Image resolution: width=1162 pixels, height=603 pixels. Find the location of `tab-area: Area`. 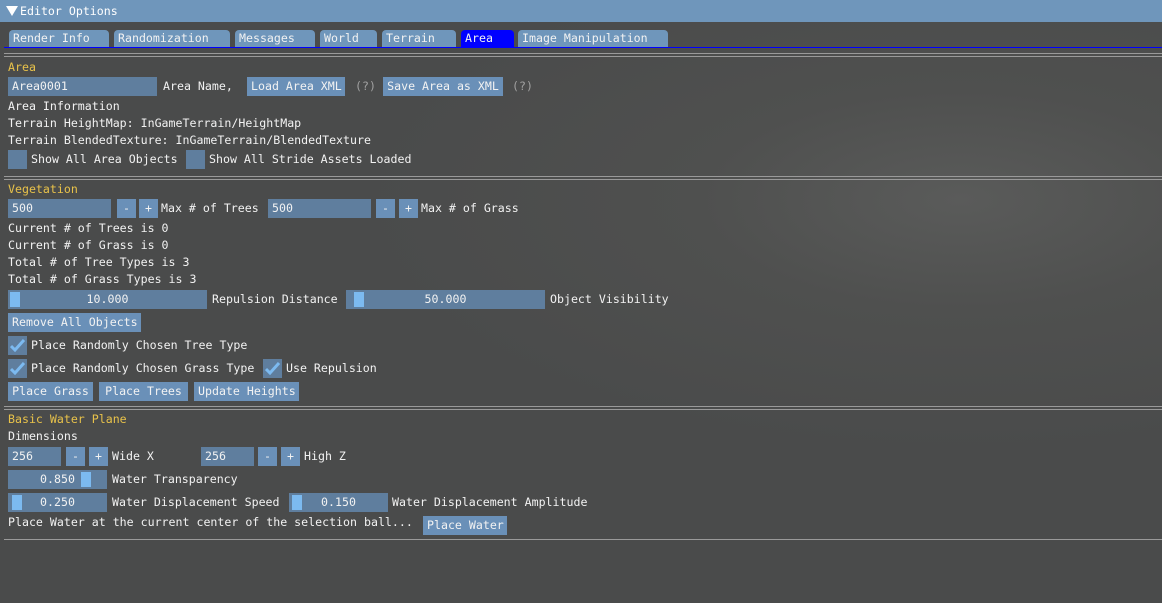

tab-area: Area is located at coordinates (487, 38).